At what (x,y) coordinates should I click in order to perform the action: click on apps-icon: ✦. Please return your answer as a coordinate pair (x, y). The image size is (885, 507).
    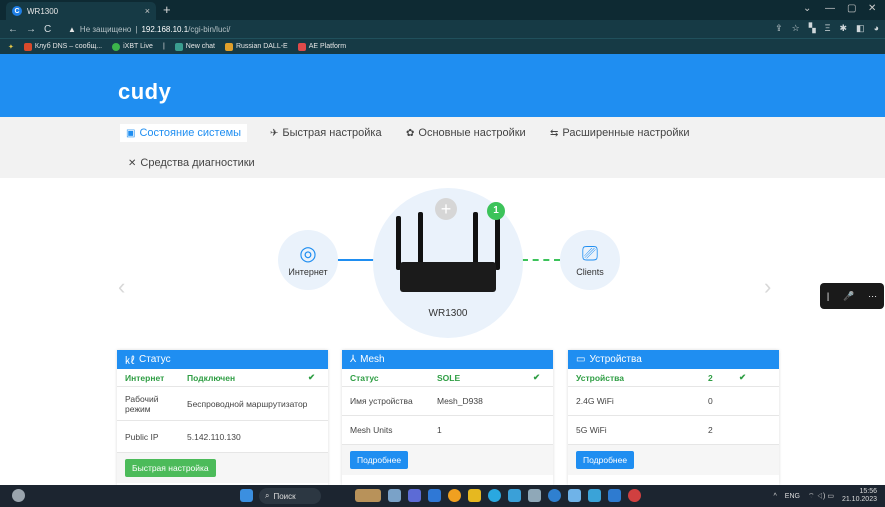
    Looking at the image, I should click on (11, 47).